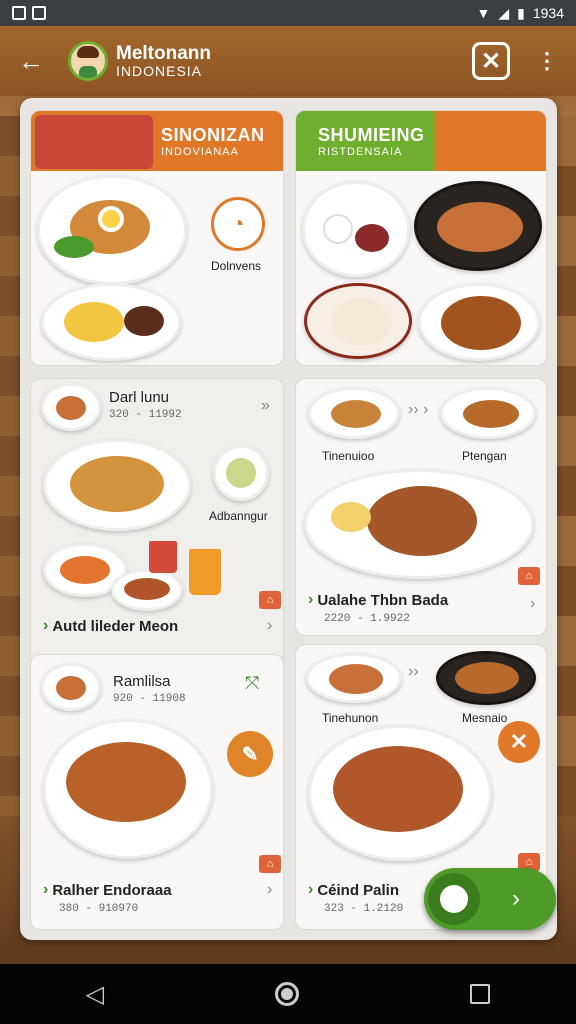 The image size is (576, 1024). Describe the element at coordinates (418, 410) in the screenshot. I see `double-chevron-icon: ›› ›` at that location.